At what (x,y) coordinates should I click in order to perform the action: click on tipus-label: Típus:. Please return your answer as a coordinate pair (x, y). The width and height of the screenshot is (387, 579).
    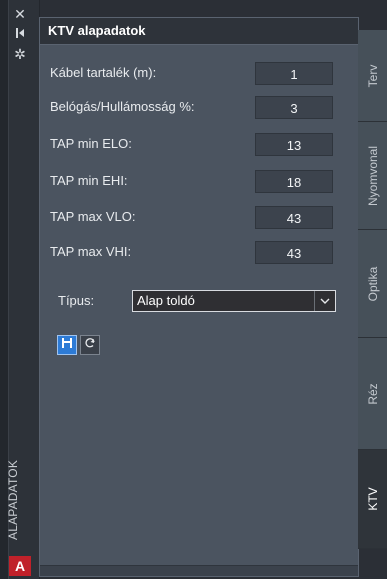
    Looking at the image, I should click on (76, 300).